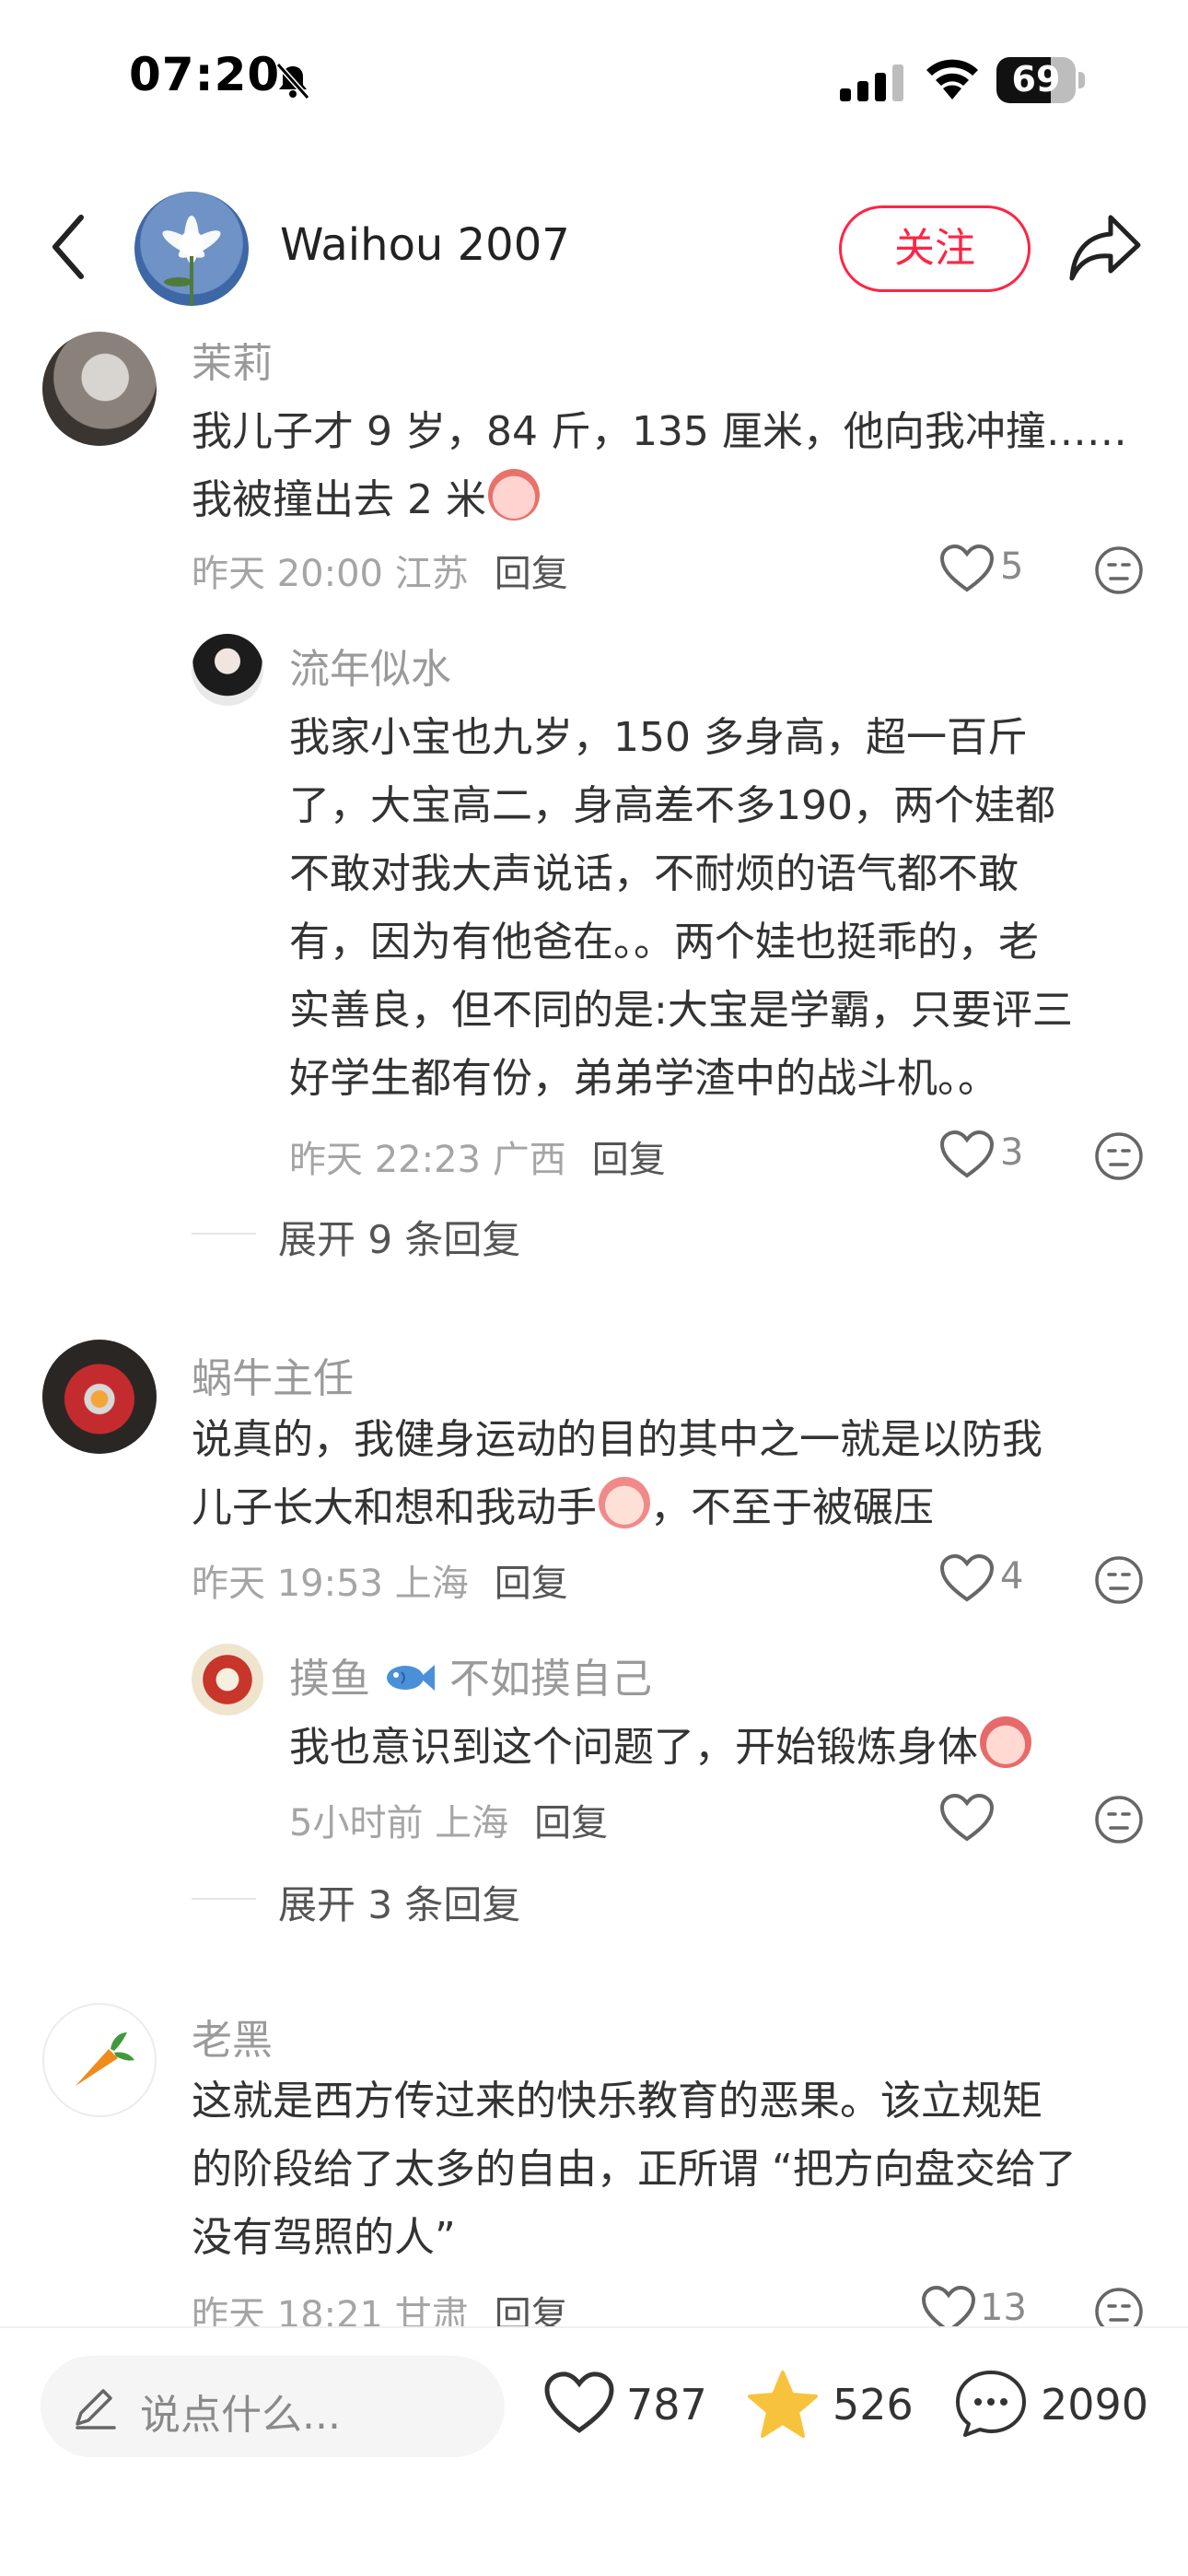 Image resolution: width=1188 pixels, height=2576 pixels. Describe the element at coordinates (380, 1584) in the screenshot. I see `comment-meta: 昨天 19:53 上海 回复` at that location.